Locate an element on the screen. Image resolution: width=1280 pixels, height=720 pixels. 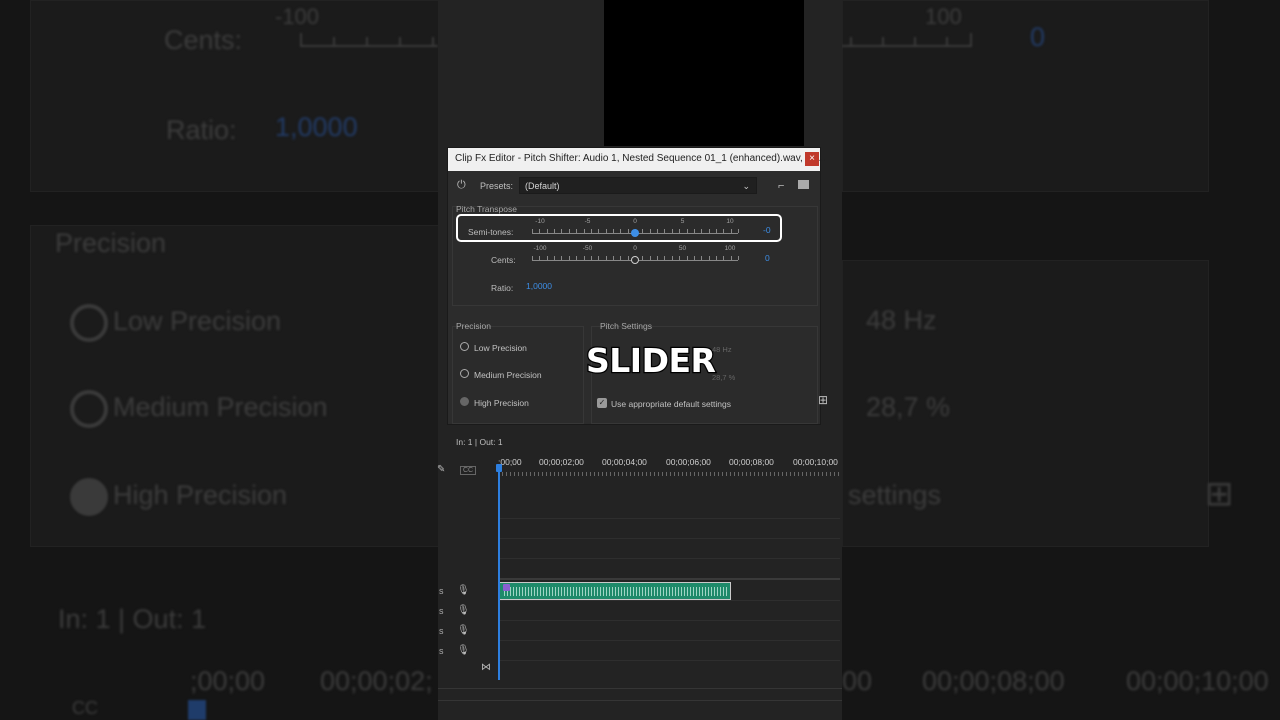
cc-icon: CC is located at coordinates (468, 470).